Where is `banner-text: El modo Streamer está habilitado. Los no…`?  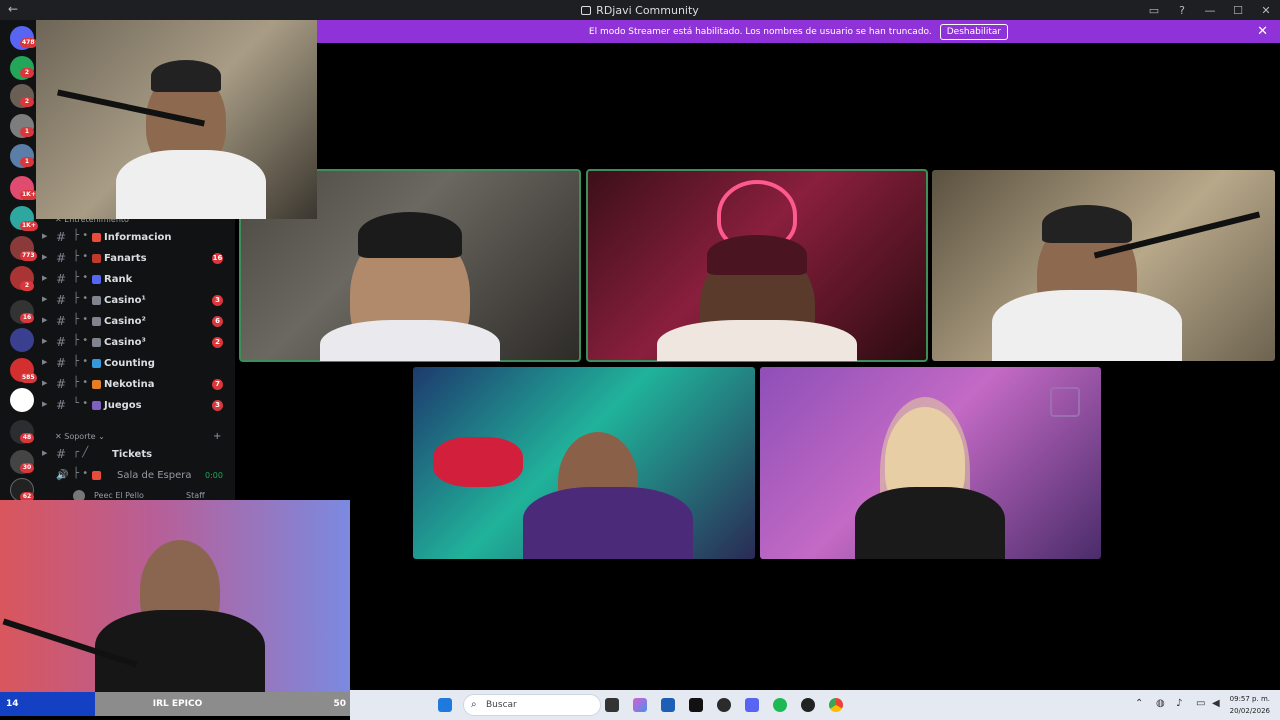
banner-text: El modo Streamer está habilitado. Los no… is located at coordinates (760, 31).